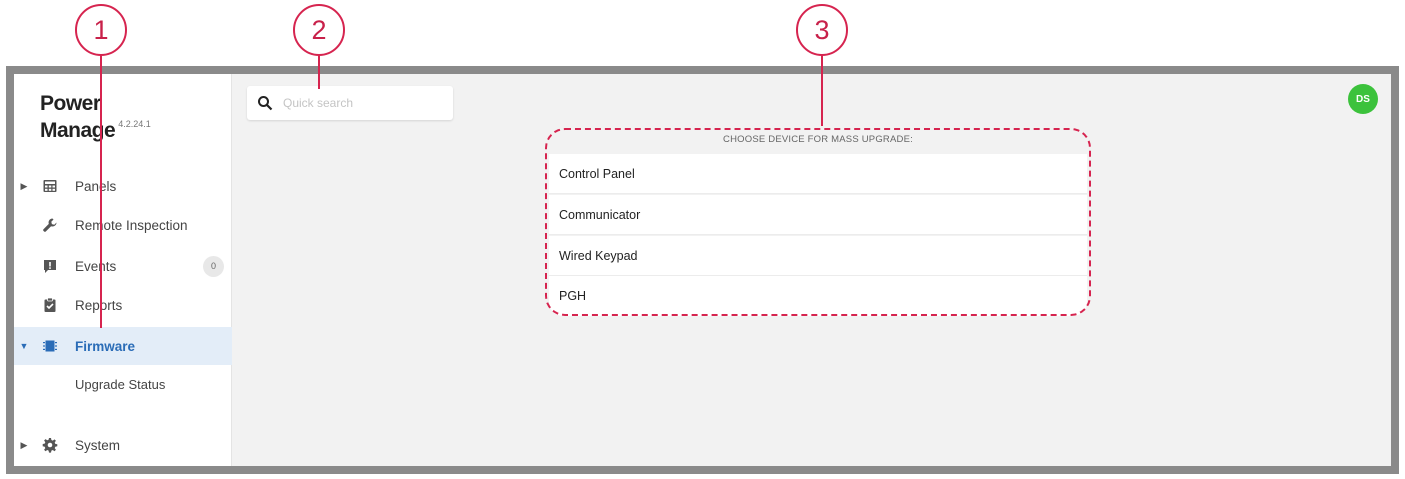 The image size is (1405, 479). What do you see at coordinates (96, 186) in the screenshot?
I see `sidebar-item-label: Panels` at bounding box center [96, 186].